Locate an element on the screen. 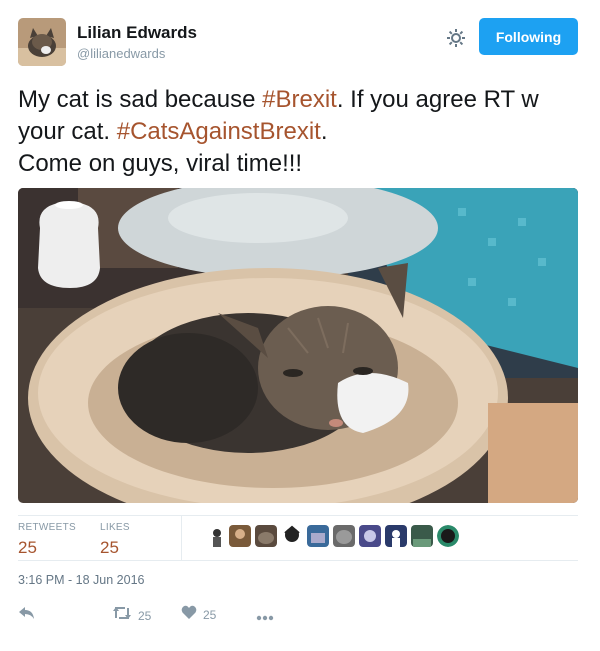  tweet-actions: 25 25 is located at coordinates (168, 617).